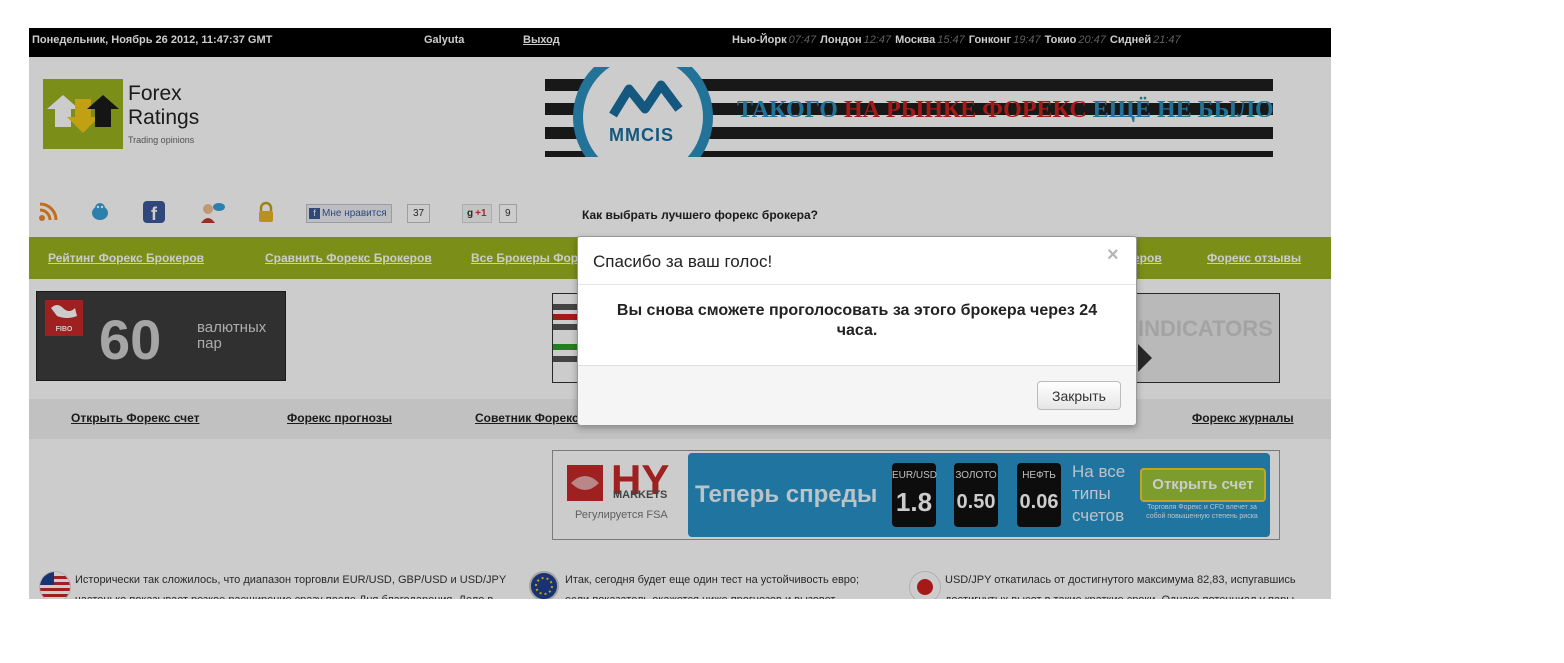  I want to click on modal-footer: Закрыть, so click(857, 395).